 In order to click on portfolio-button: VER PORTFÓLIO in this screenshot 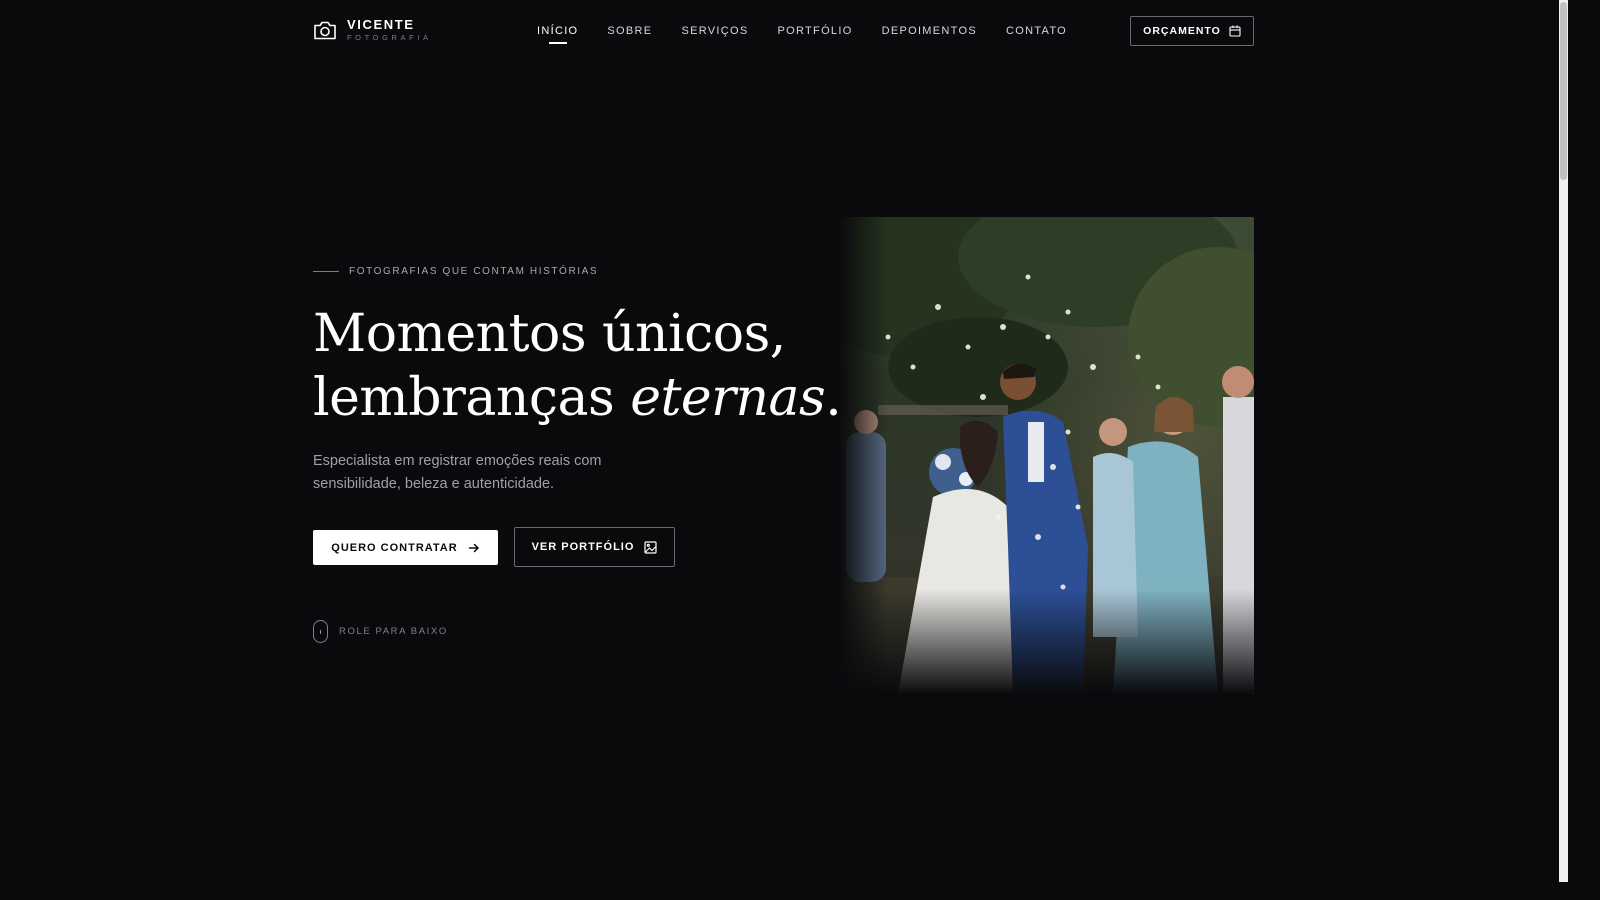, I will do `click(594, 547)`.